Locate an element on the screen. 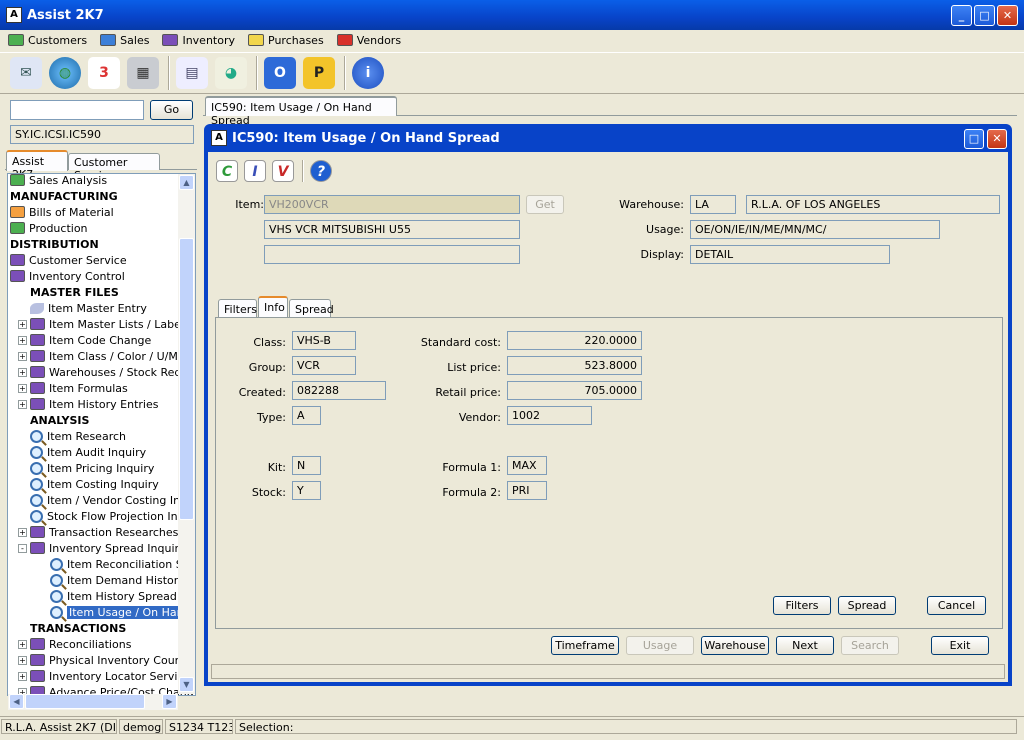 This screenshot has width=1024, height=740. spread-button: Spread is located at coordinates (867, 605).